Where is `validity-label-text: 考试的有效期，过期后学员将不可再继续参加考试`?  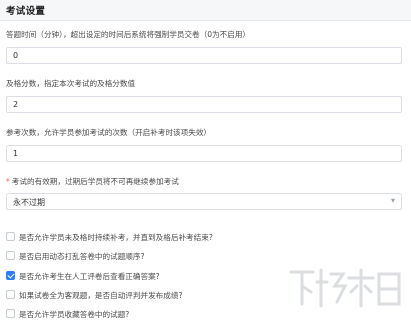 validity-label-text: 考试的有效期，过期后学员将不可再继续参加考试 is located at coordinates (95, 181).